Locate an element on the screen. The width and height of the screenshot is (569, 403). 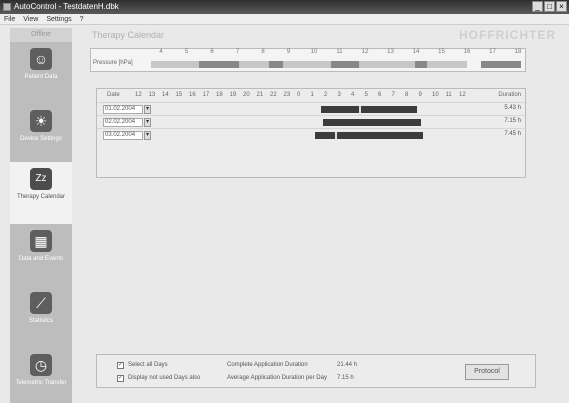
title-bar: AutoControl - TestdatenH.dbk _ □ × is located at coordinates (284, 7).